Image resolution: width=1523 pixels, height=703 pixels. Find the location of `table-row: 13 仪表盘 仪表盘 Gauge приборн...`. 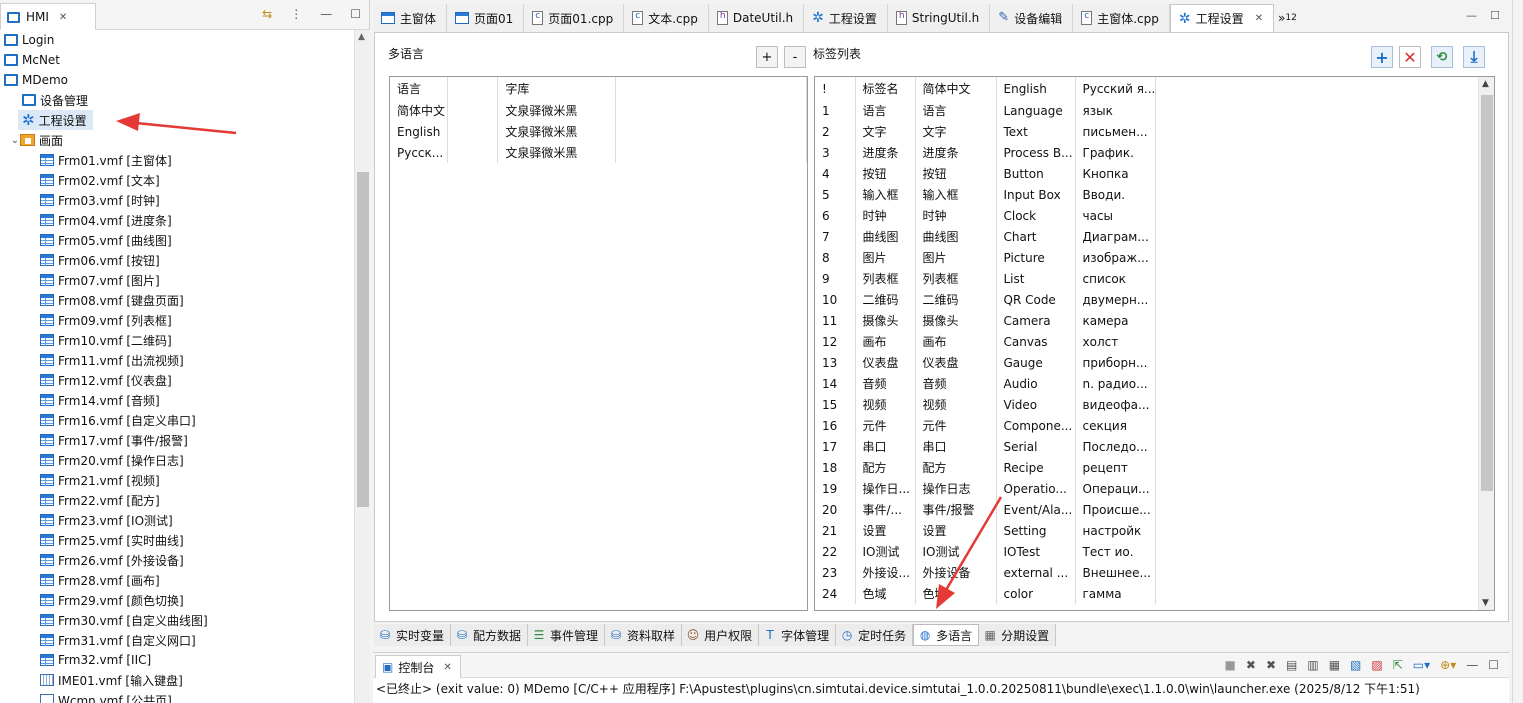

table-row: 13 仪表盘 仪表盘 Gauge приборн... is located at coordinates (1149, 362).